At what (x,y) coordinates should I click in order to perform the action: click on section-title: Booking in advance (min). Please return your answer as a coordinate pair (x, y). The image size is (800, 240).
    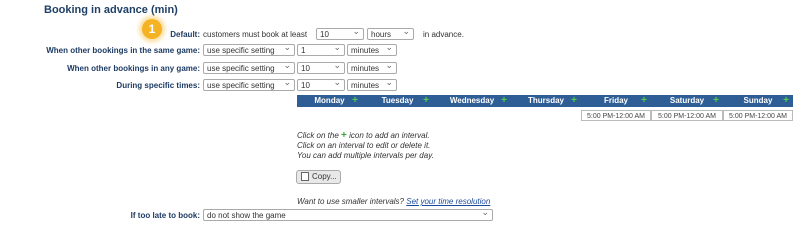
    Looking at the image, I should click on (111, 10).